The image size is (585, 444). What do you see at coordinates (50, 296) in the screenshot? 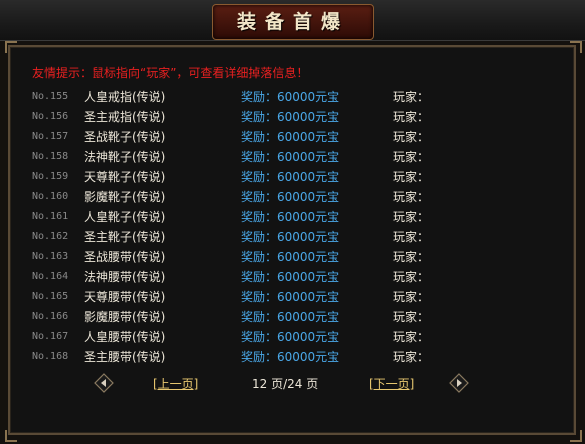
I see `row-number: No.165` at bounding box center [50, 296].